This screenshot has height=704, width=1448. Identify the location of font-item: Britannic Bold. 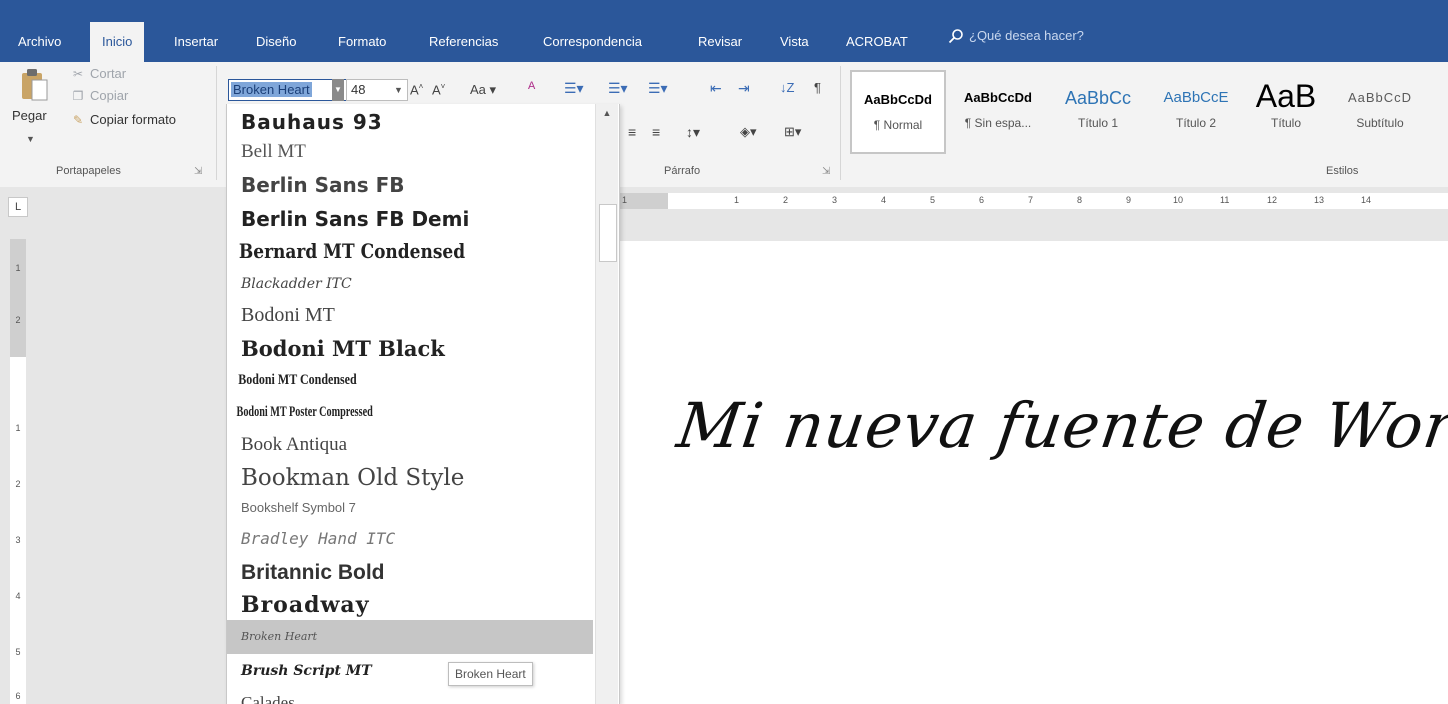
(410, 573).